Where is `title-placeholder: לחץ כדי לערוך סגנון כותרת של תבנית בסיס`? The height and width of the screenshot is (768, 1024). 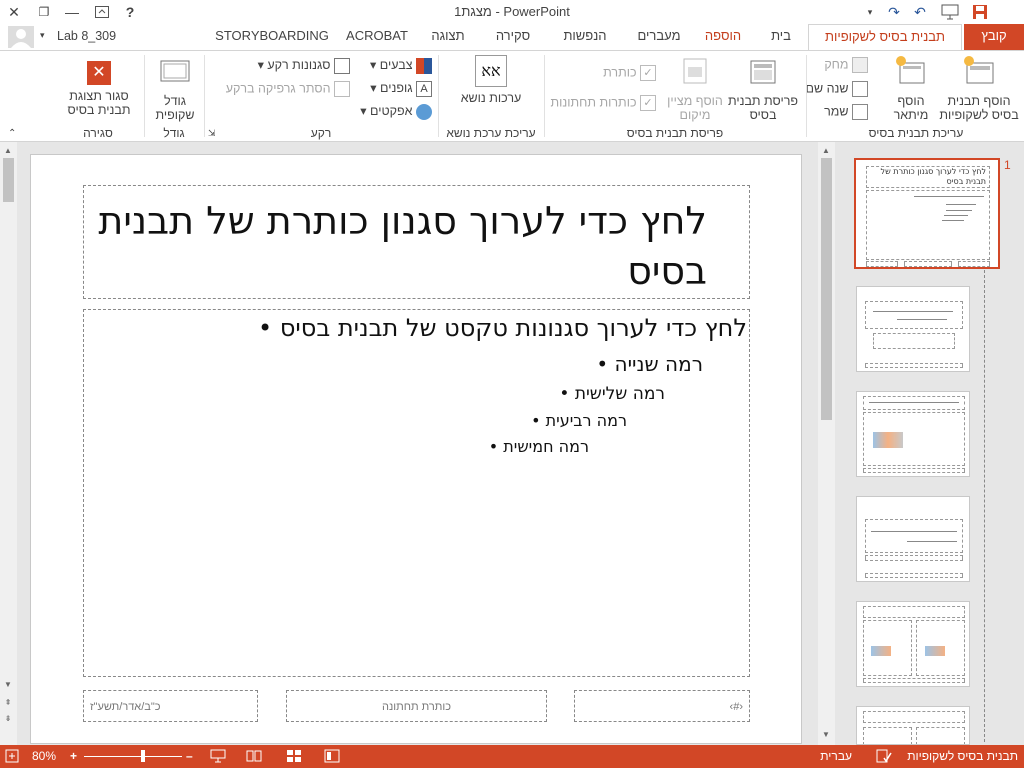 title-placeholder: לחץ כדי לערוך סגנון כותרת של תבנית בסיס is located at coordinates (416, 242).